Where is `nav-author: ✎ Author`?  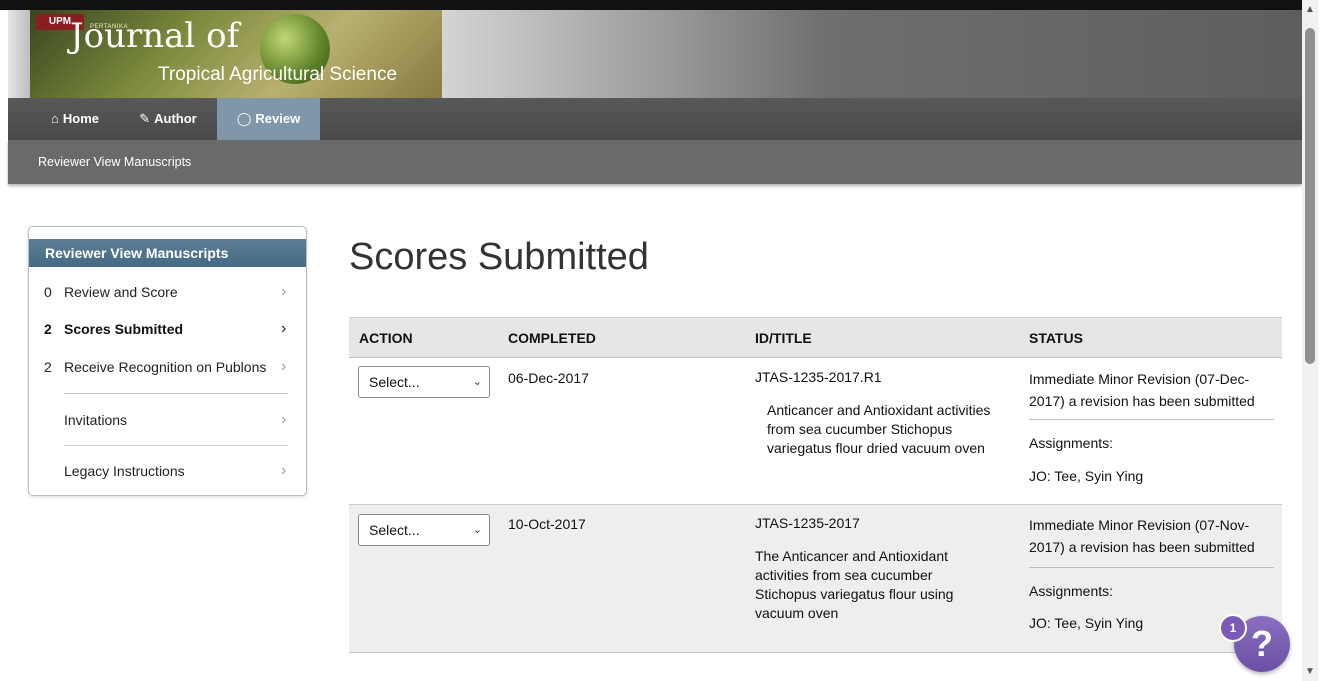 nav-author: ✎ Author is located at coordinates (168, 119).